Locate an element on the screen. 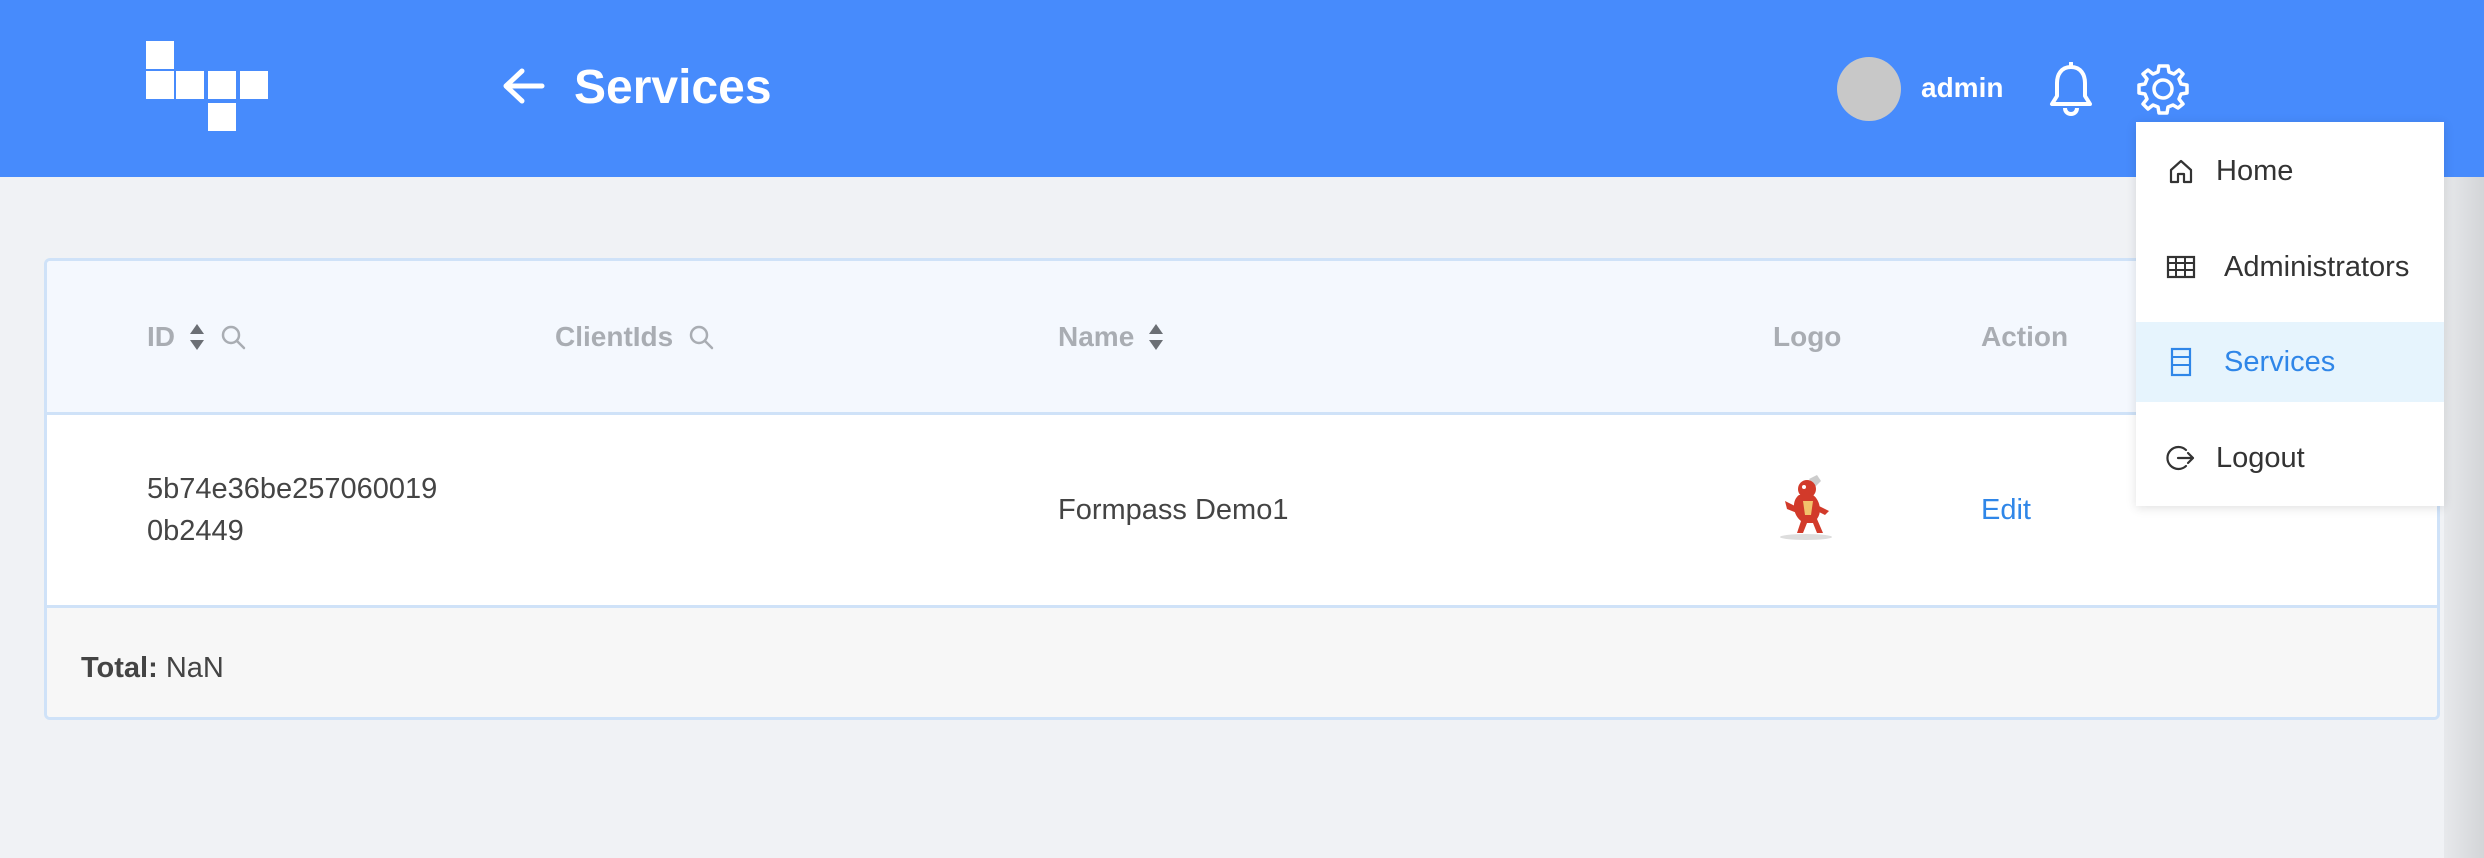 This screenshot has width=2484, height=858. avatar is located at coordinates (1869, 89).